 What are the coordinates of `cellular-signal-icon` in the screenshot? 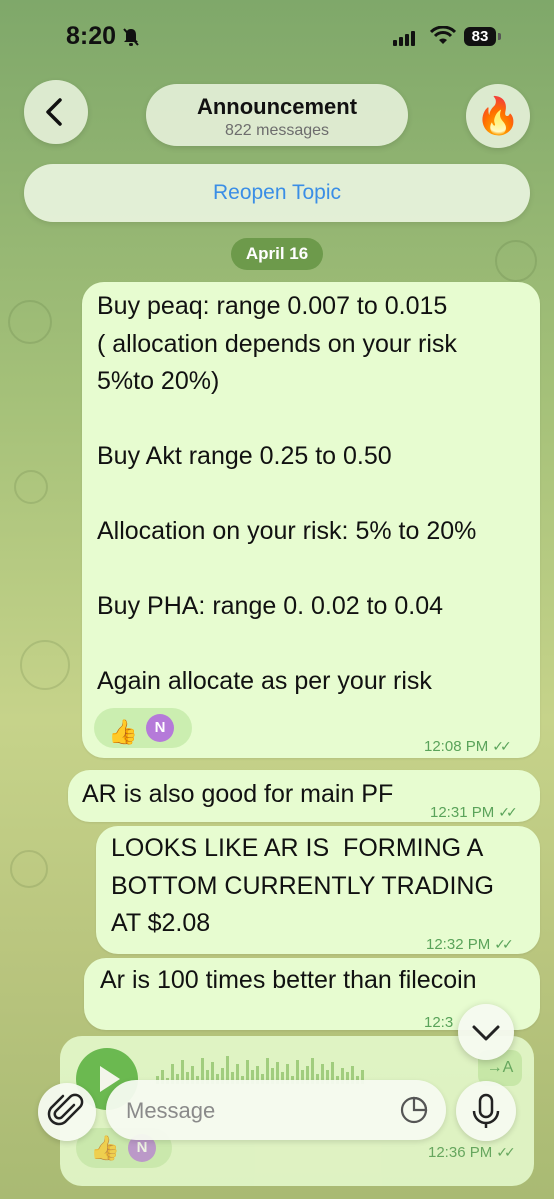 It's located at (405, 37).